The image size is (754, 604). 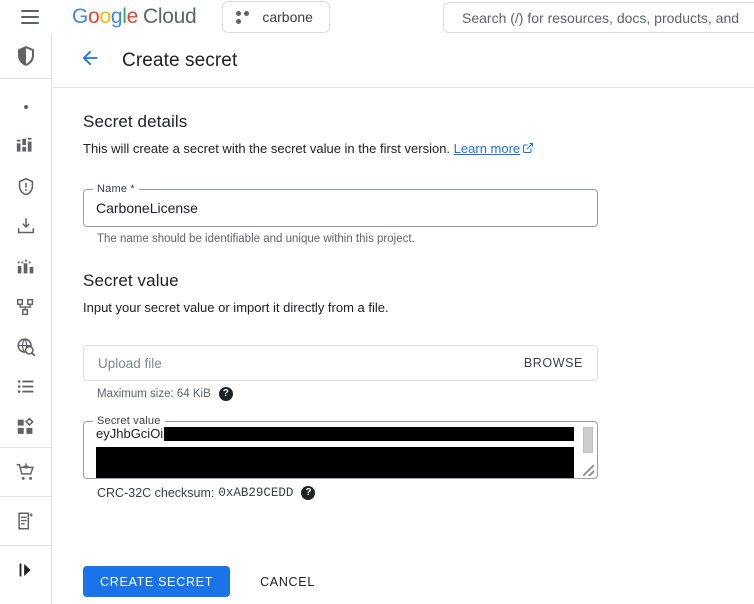 I want to click on textarea-scrollbar-thumb, so click(x=588, y=440).